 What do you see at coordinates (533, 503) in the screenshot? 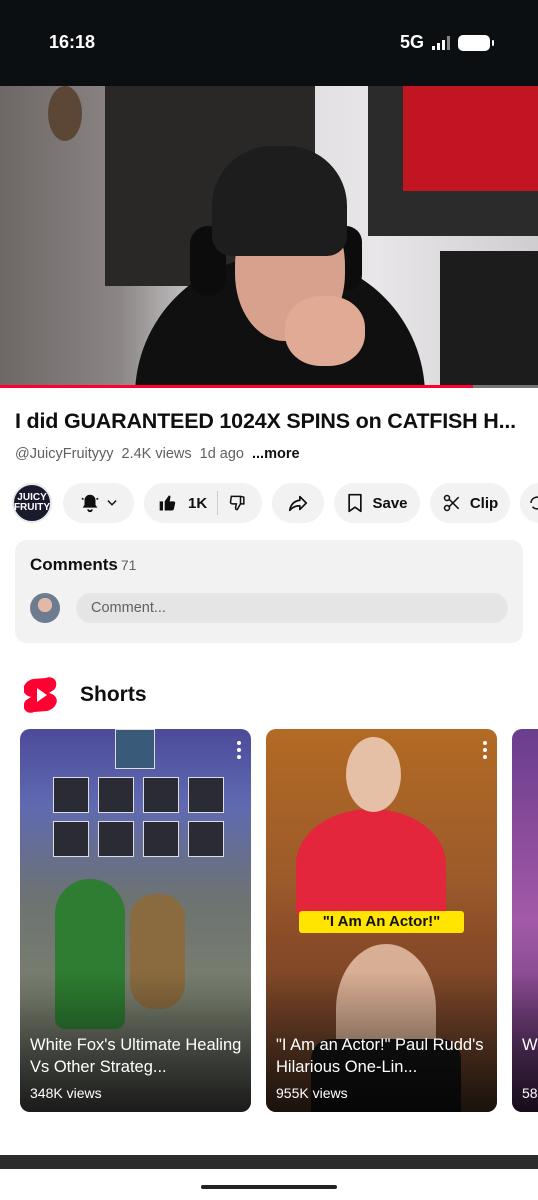
I see `remix-icon` at bounding box center [533, 503].